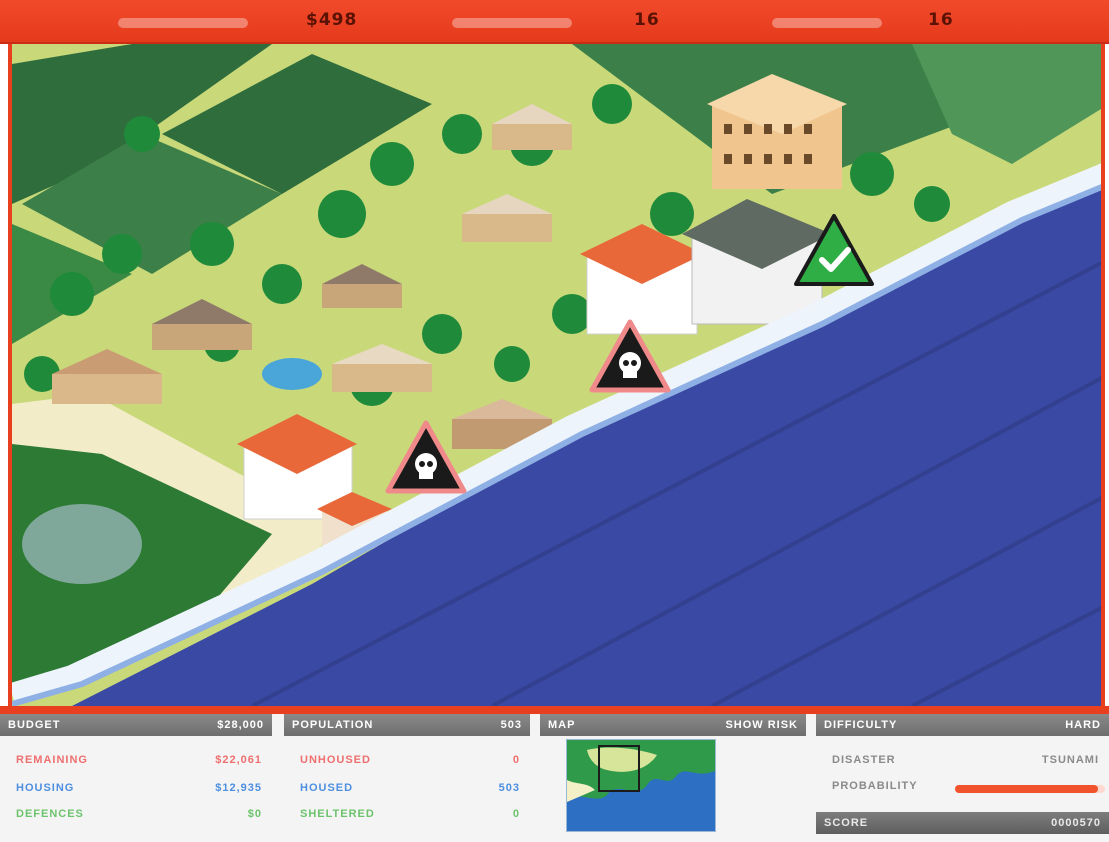 The image size is (1109, 842). What do you see at coordinates (254, 814) in the screenshot?
I see `defences-value: $0` at bounding box center [254, 814].